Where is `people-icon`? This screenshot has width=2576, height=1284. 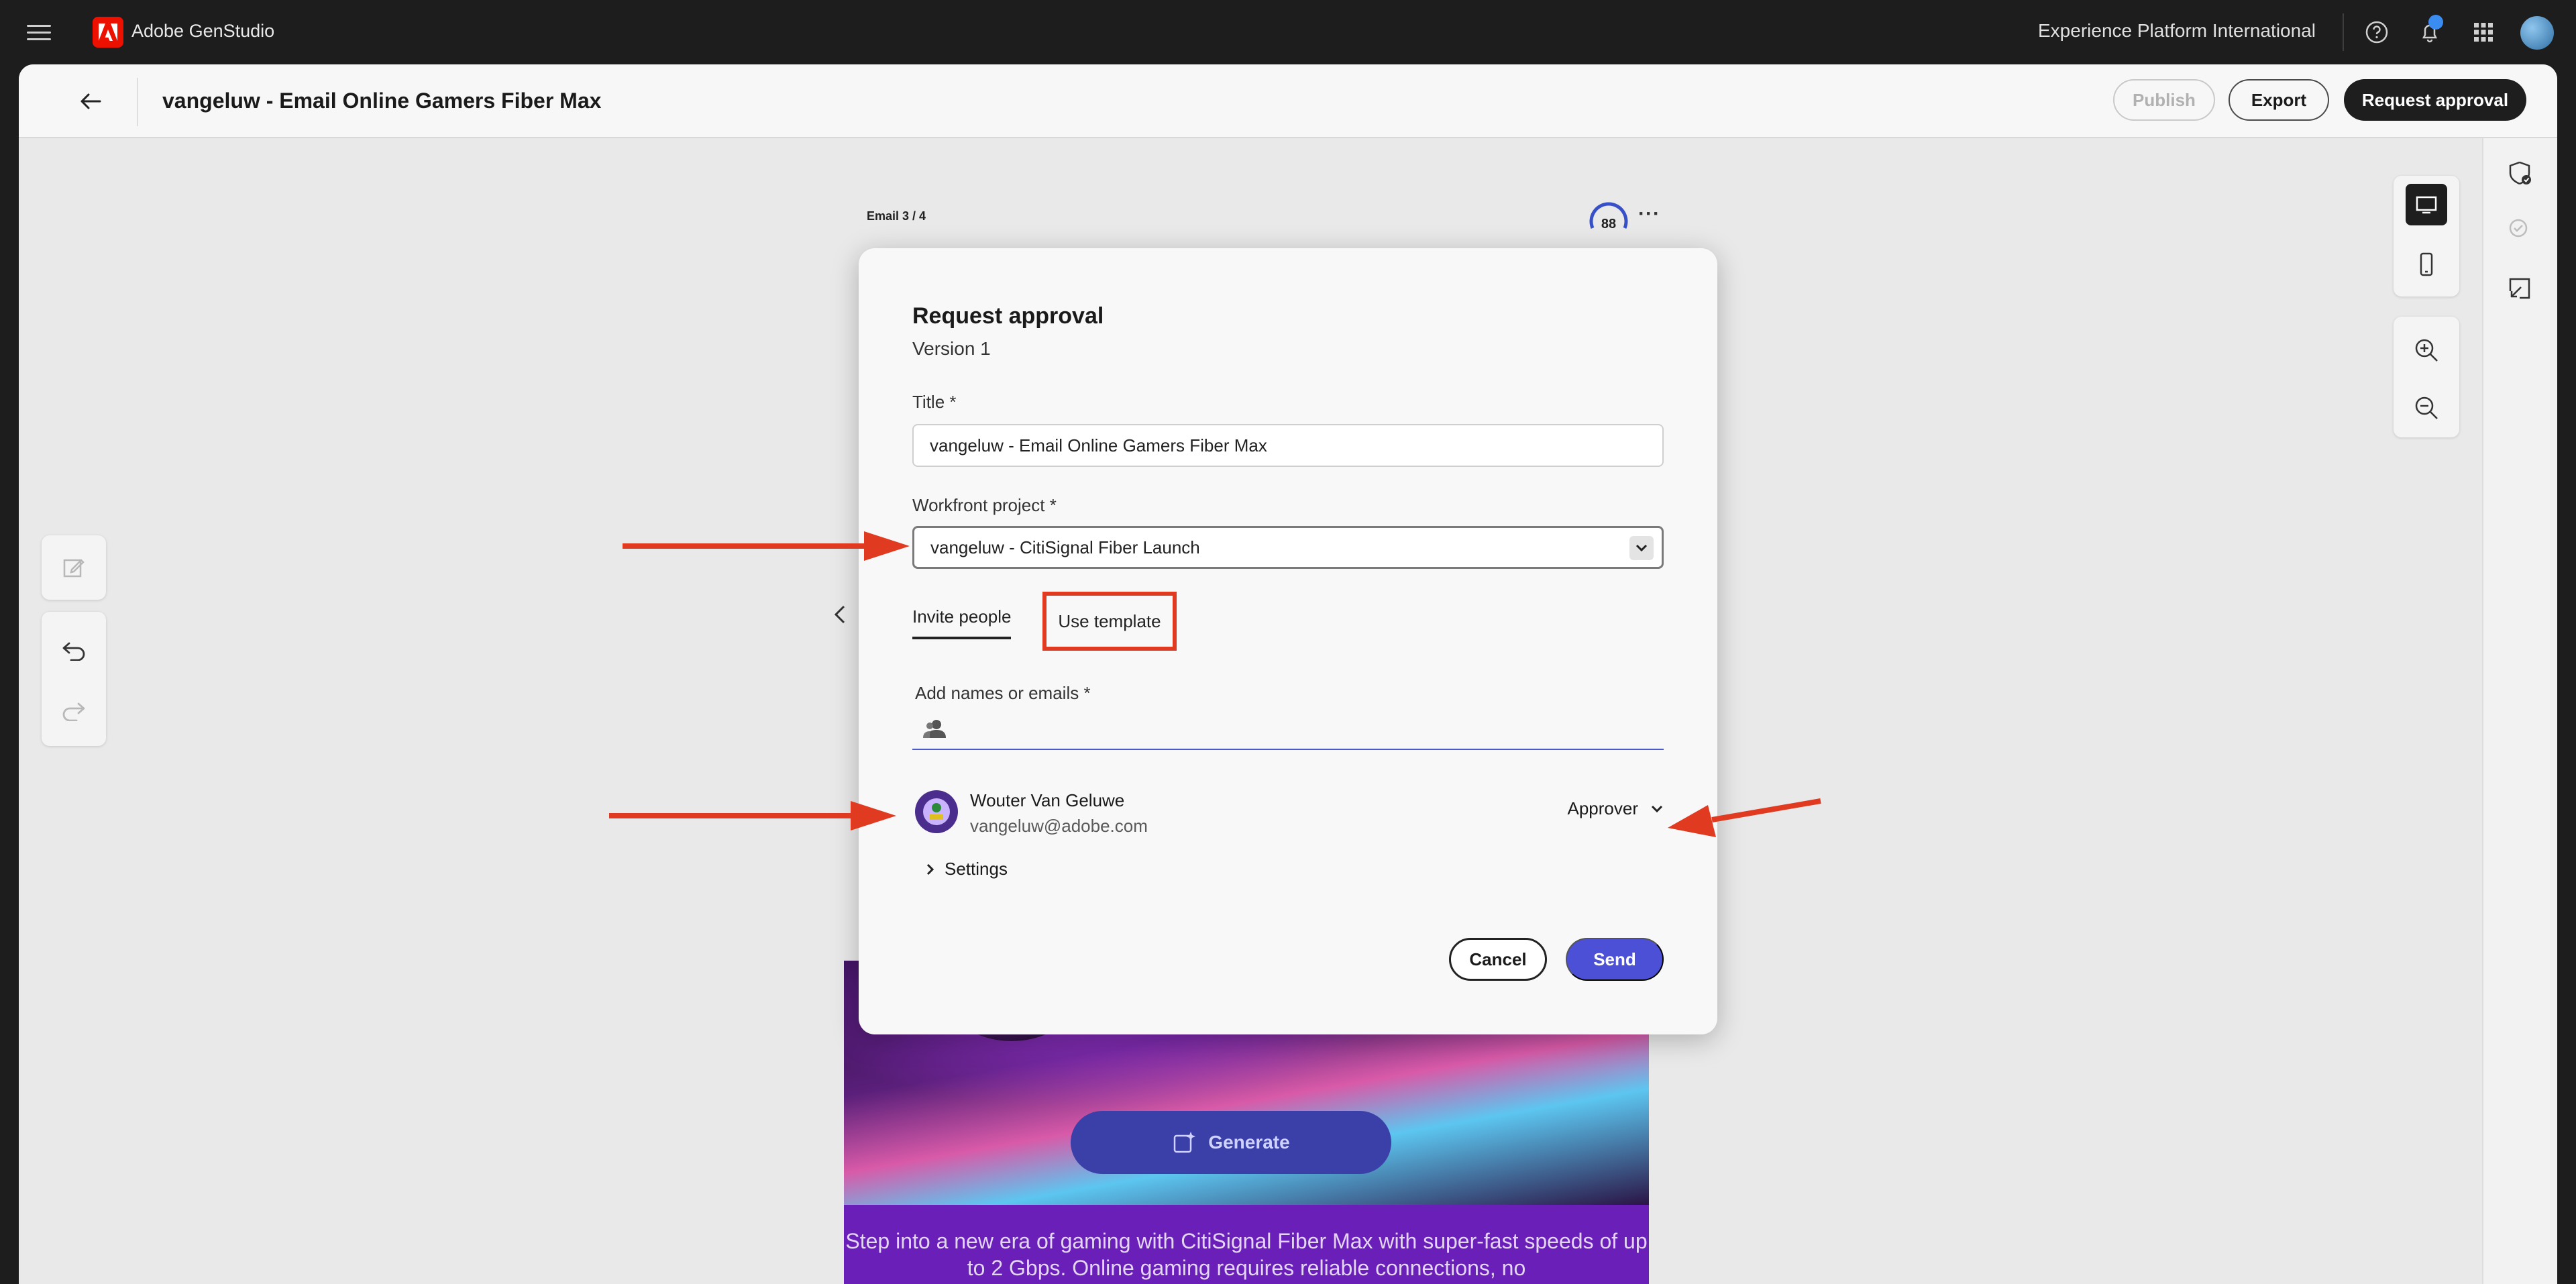 people-icon is located at coordinates (934, 729).